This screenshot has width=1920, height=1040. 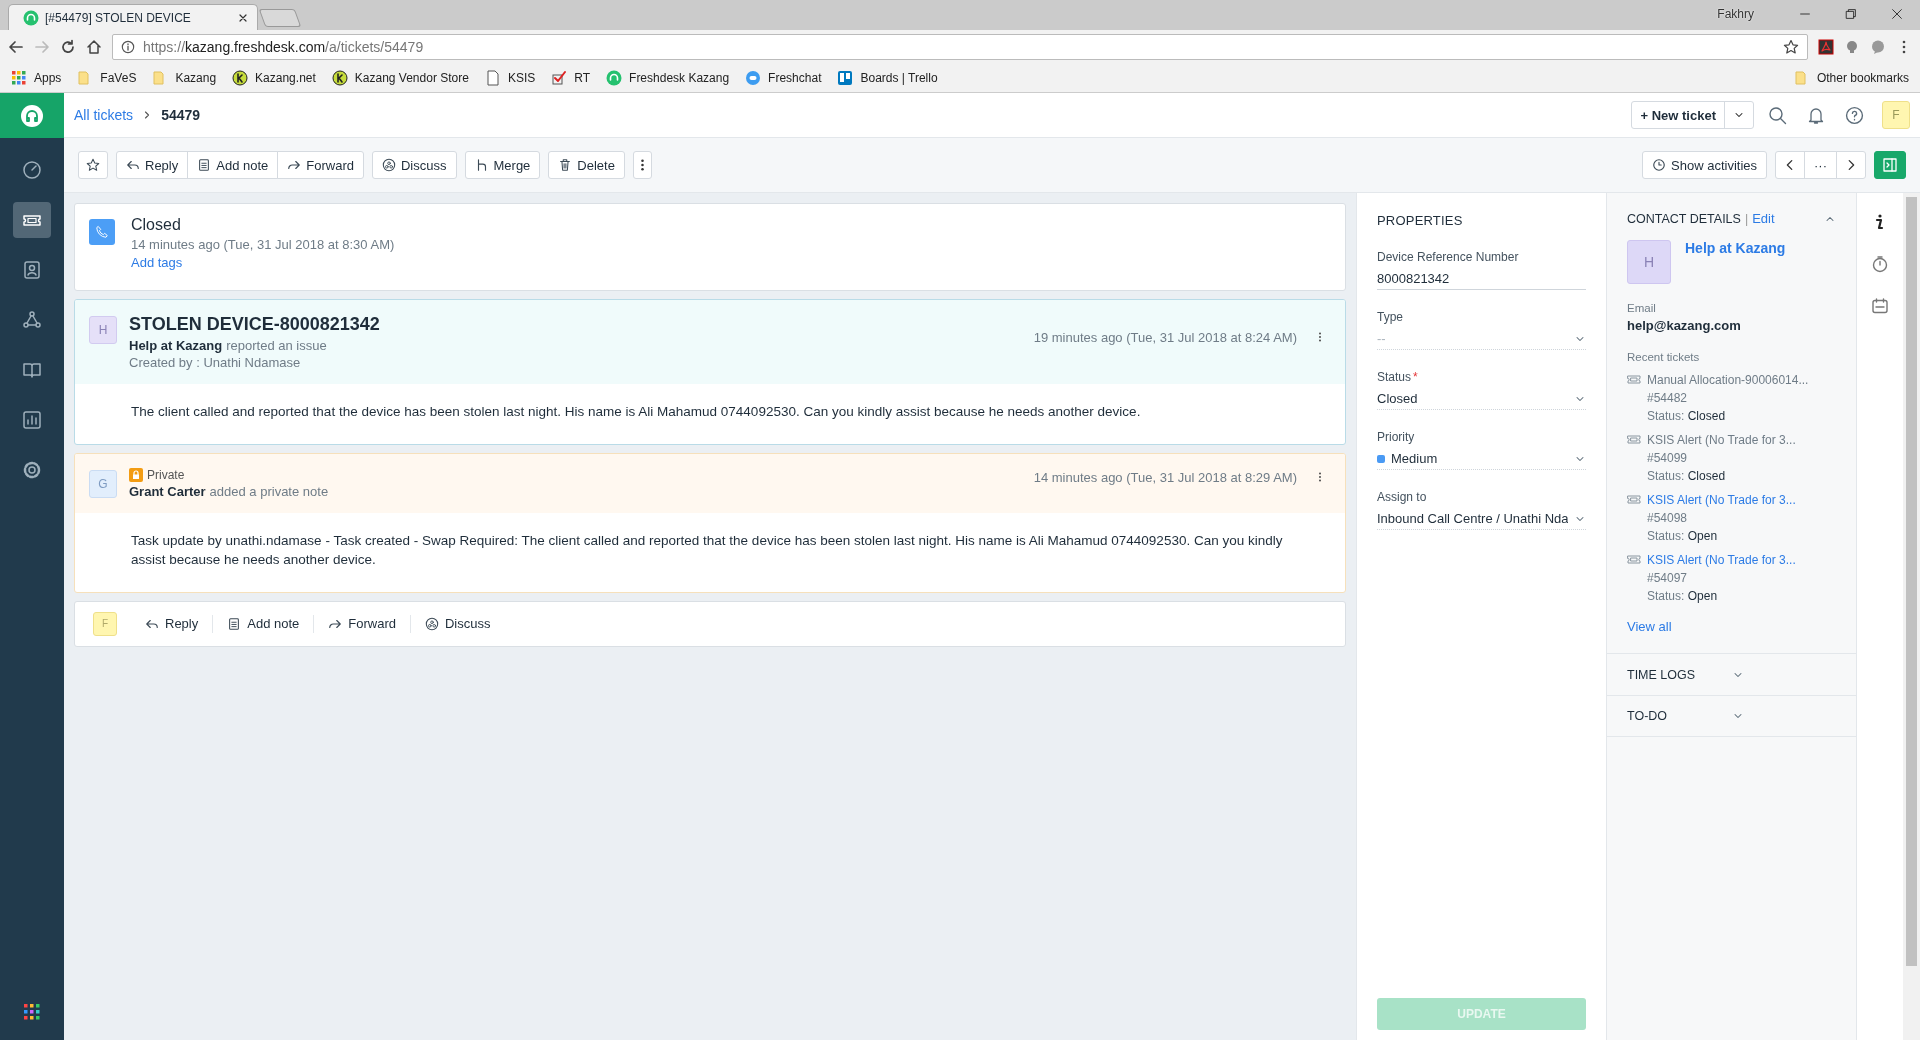 I want to click on edit-link: Edit, so click(x=1763, y=218).